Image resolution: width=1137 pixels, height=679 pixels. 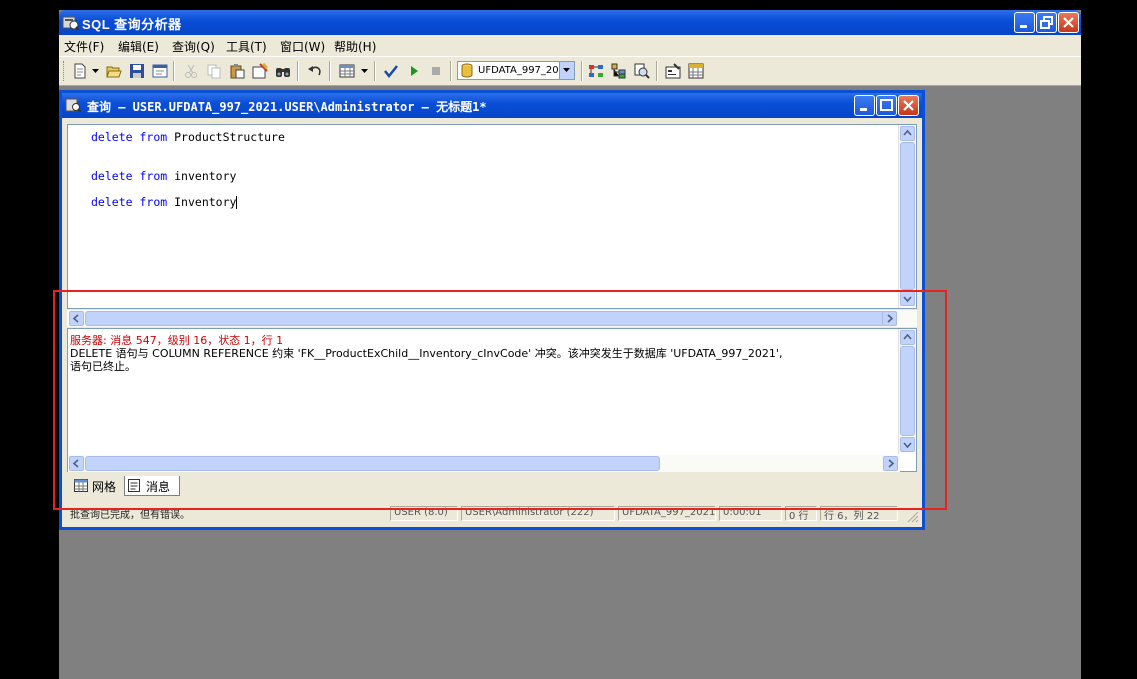 I want to click on messages-vscroll-thumb, so click(x=907, y=391).